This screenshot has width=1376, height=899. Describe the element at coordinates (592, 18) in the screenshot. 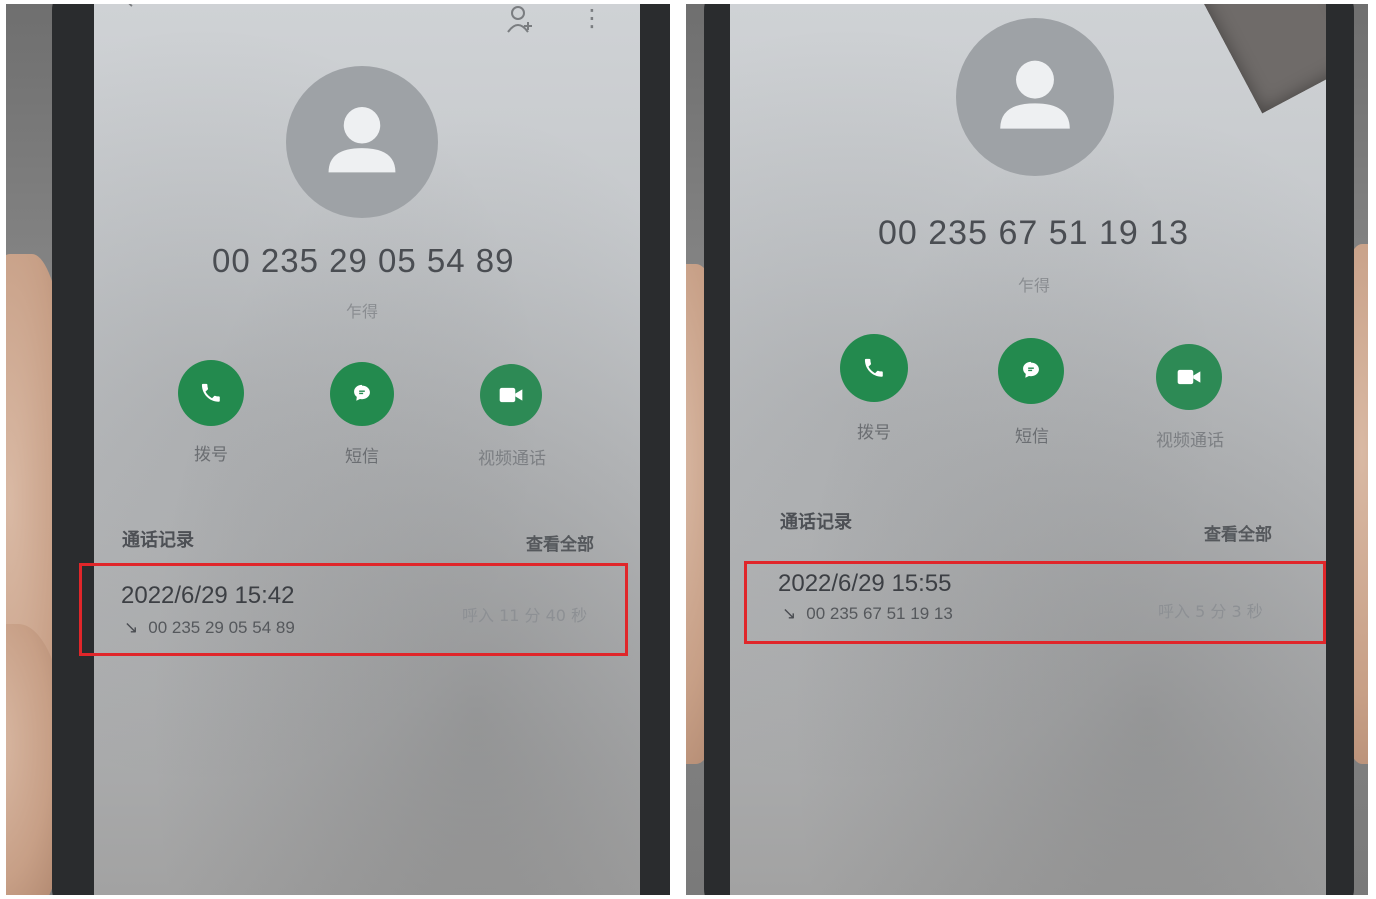

I see `more-vert-icon: ⋮` at that location.